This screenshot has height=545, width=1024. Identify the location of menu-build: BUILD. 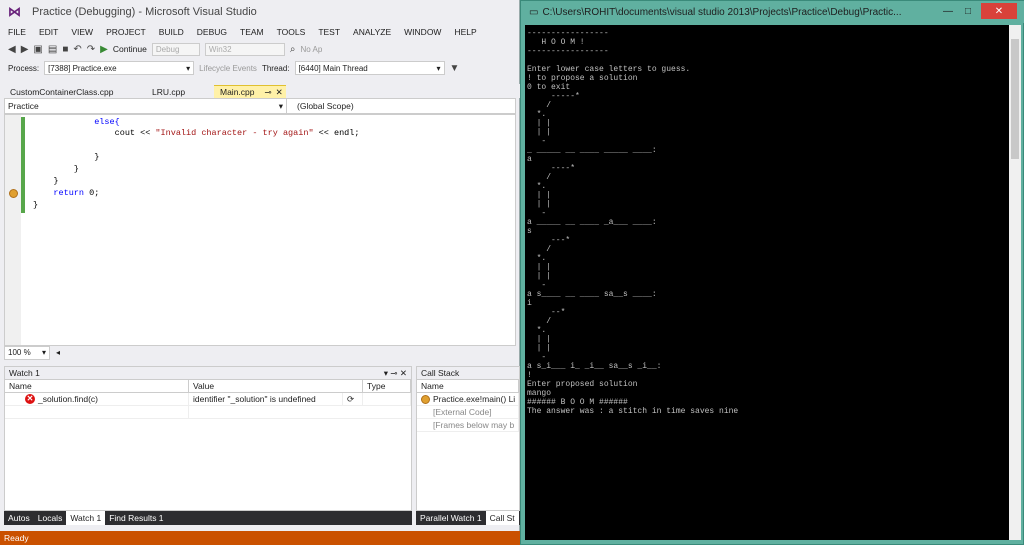
(175, 32).